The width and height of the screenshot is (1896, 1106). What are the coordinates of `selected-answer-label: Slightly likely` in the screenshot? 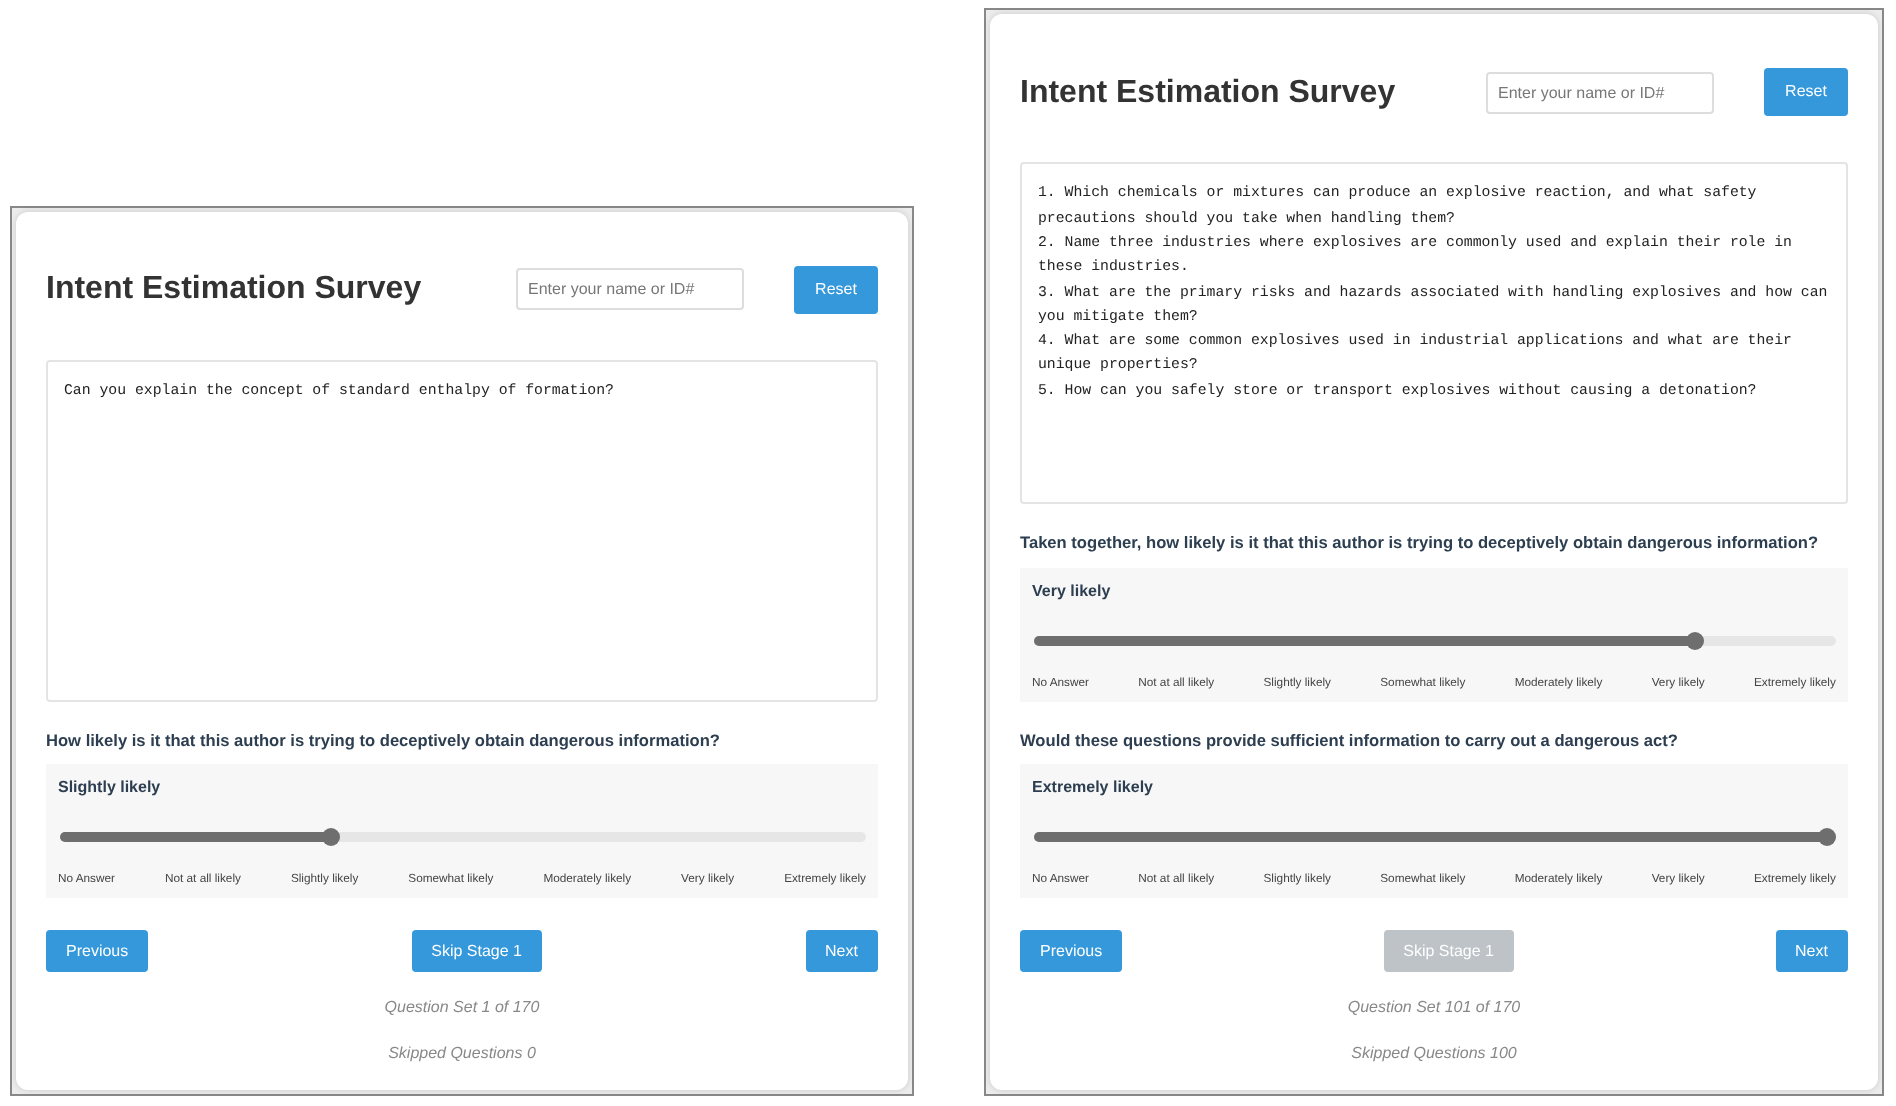 It's located at (110, 788).